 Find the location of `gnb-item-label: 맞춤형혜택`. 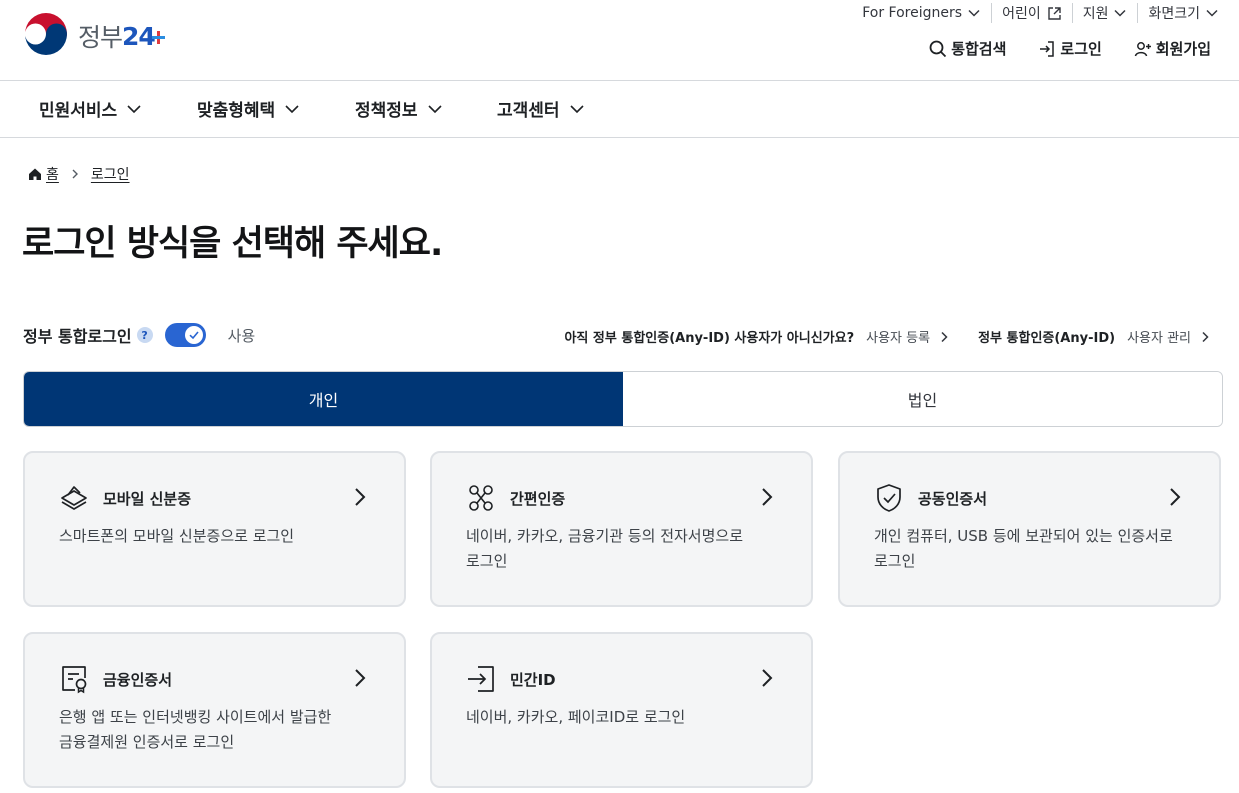

gnb-item-label: 맞춤형혜택 is located at coordinates (236, 111).